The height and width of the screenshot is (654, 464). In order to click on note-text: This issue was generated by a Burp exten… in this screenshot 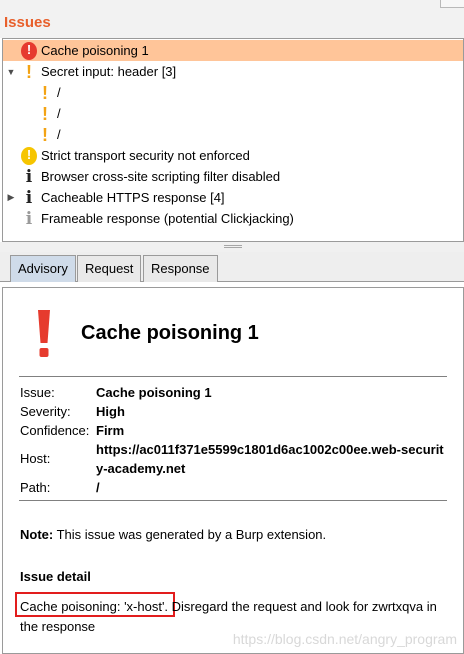, I will do `click(190, 534)`.